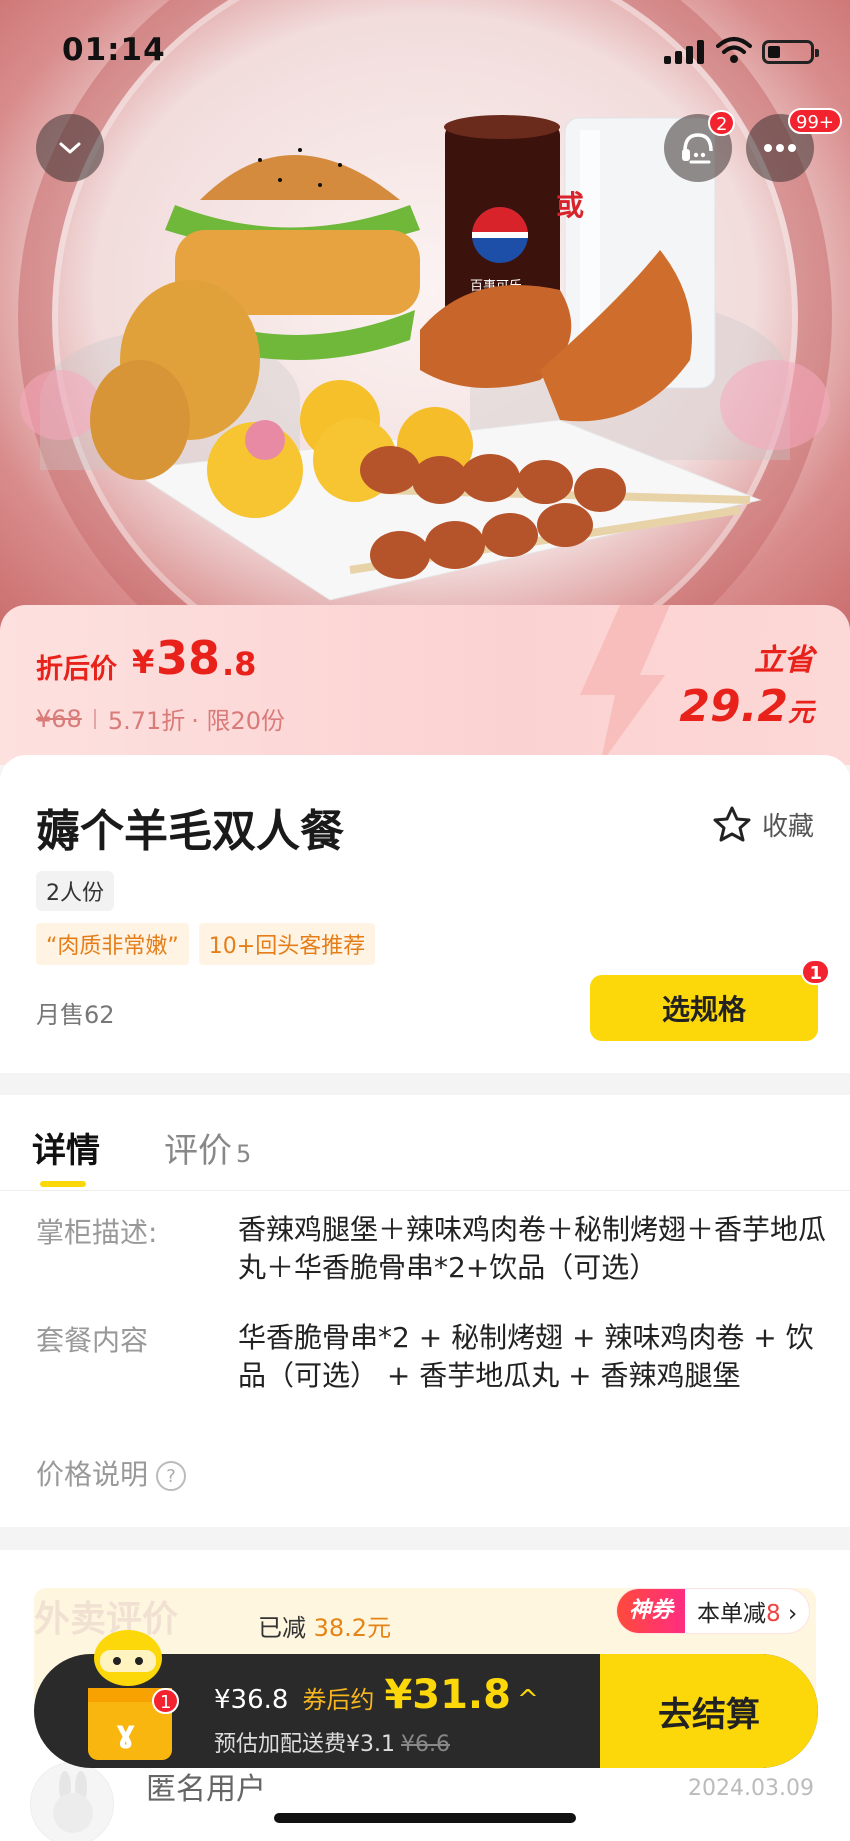  I want to click on contents-label: 套餐内容, so click(92, 1340).